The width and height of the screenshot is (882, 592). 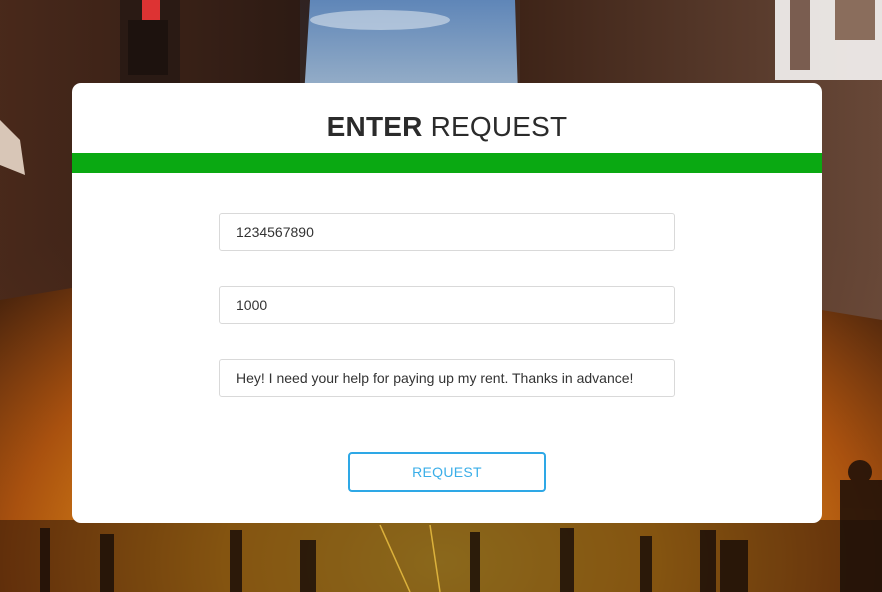 I want to click on request-button: REQUEST, so click(x=447, y=472).